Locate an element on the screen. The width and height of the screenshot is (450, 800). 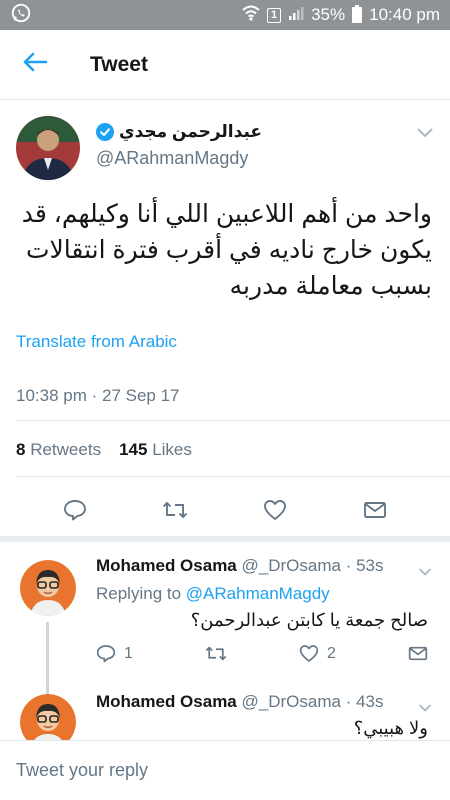
tweet-menu-chevron-icon is located at coordinates (425, 132).